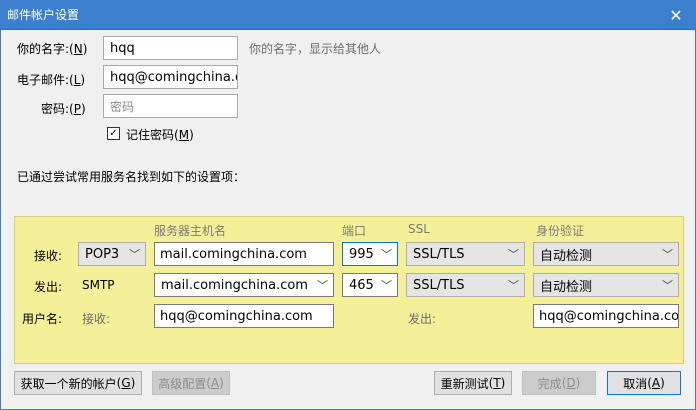  I want to click on outgoing-server-combo: mail.comingchina.com ﹀, so click(244, 285).